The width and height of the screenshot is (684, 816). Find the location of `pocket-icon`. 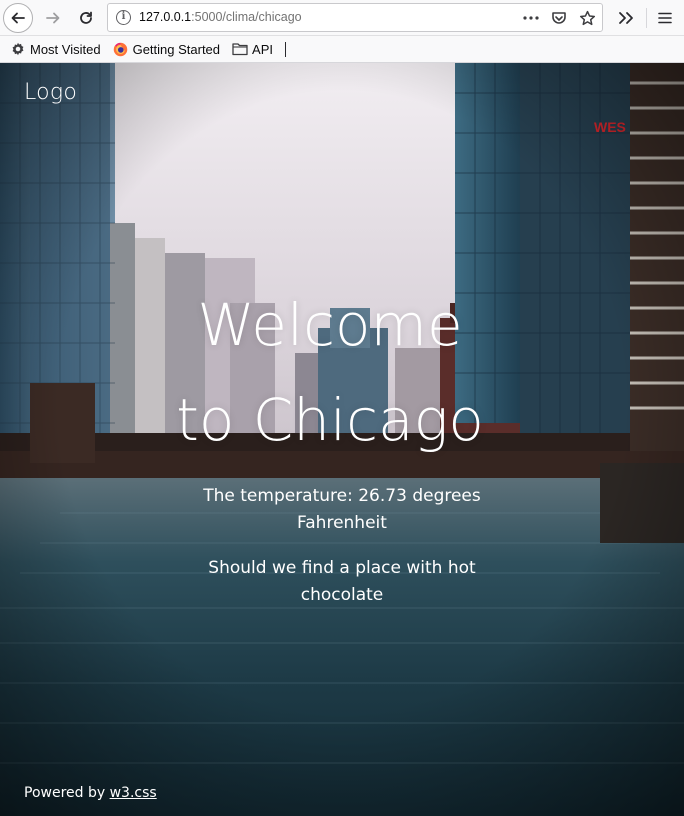

pocket-icon is located at coordinates (559, 18).